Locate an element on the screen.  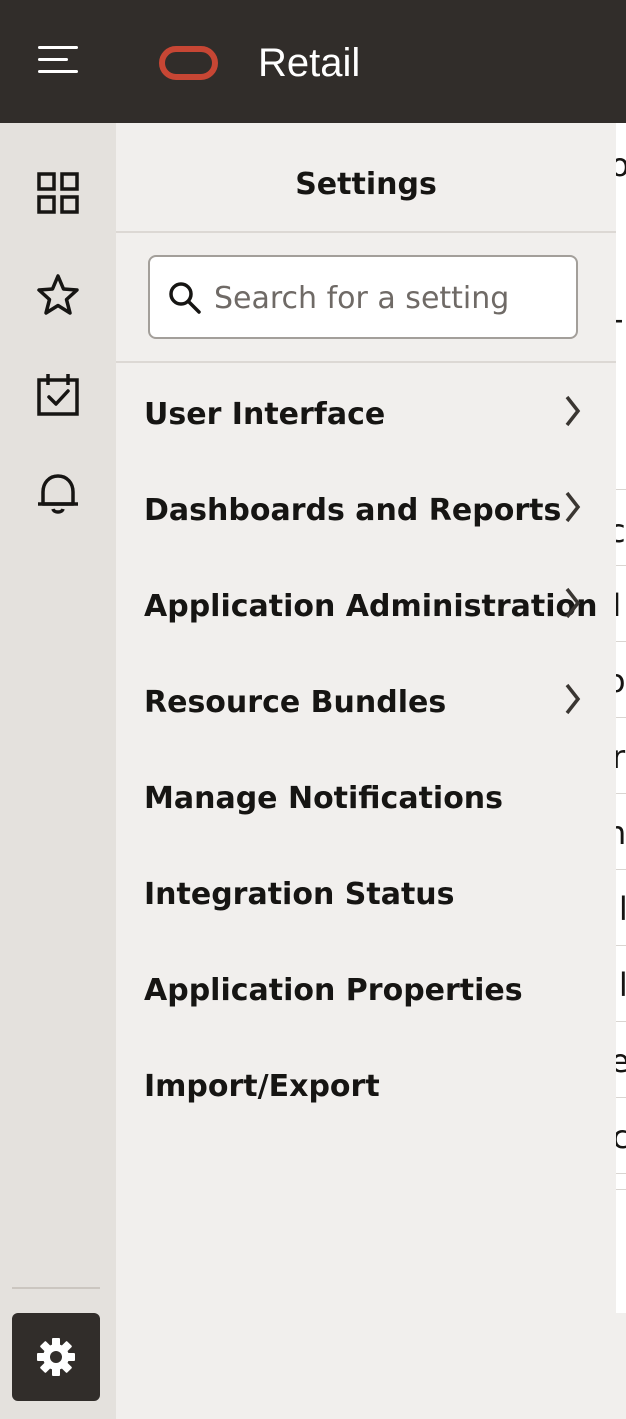
settings-search-box is located at coordinates (363, 297).